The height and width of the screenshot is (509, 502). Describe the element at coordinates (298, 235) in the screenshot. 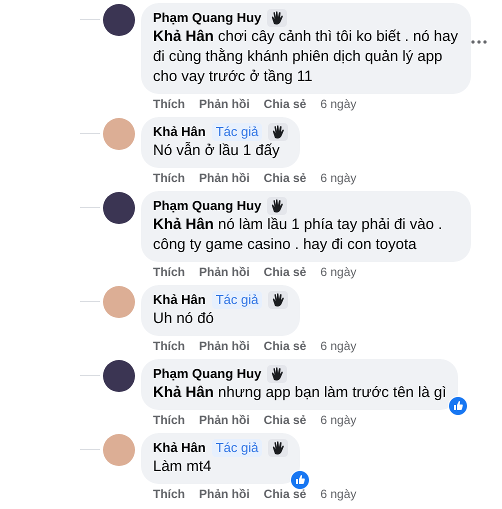

I see `comment-text: Khả Hân nó làm lầu 1 phía tay phải đi vào . công ty game casino . hay đi con toyota` at that location.